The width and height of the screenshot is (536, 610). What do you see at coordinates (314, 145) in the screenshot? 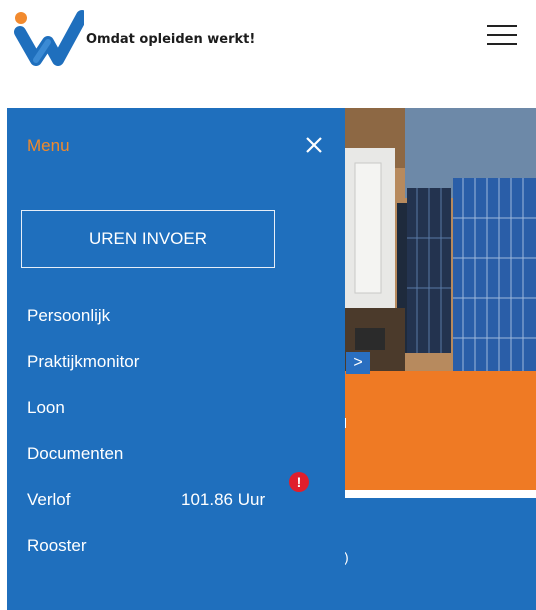
I see `close-icon` at bounding box center [314, 145].